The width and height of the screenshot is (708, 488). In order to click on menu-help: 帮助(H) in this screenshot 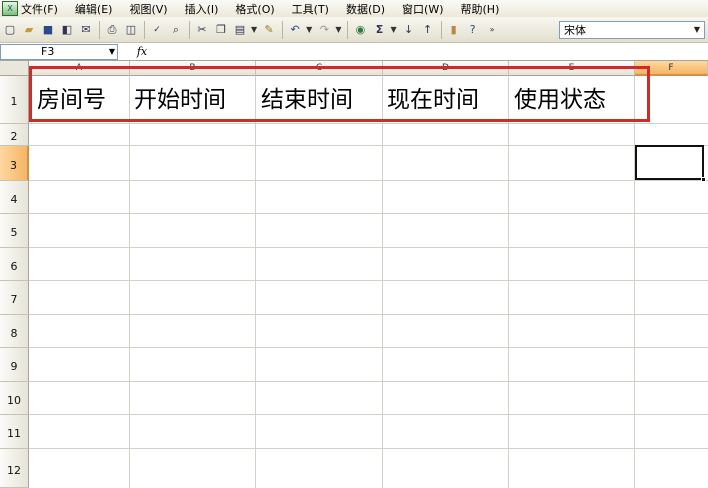, I will do `click(480, 9)`.